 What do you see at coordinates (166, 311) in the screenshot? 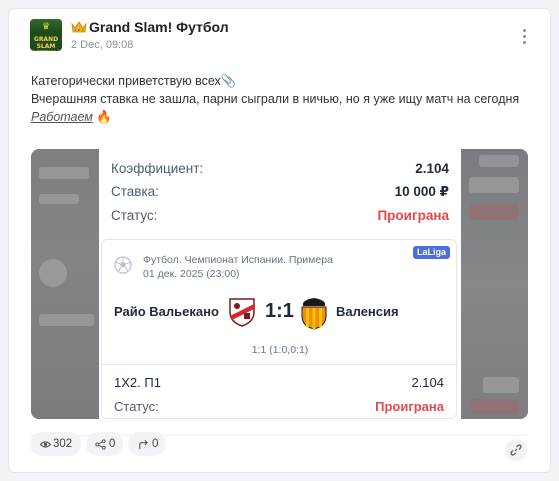
I see `home-team-name: Райо Вальекано` at bounding box center [166, 311].